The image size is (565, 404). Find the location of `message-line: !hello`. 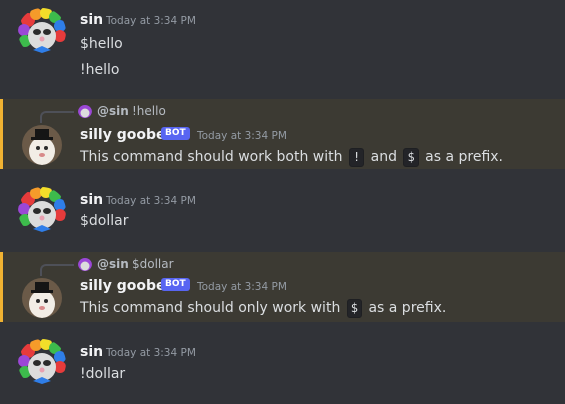

message-line: !hello is located at coordinates (100, 70).